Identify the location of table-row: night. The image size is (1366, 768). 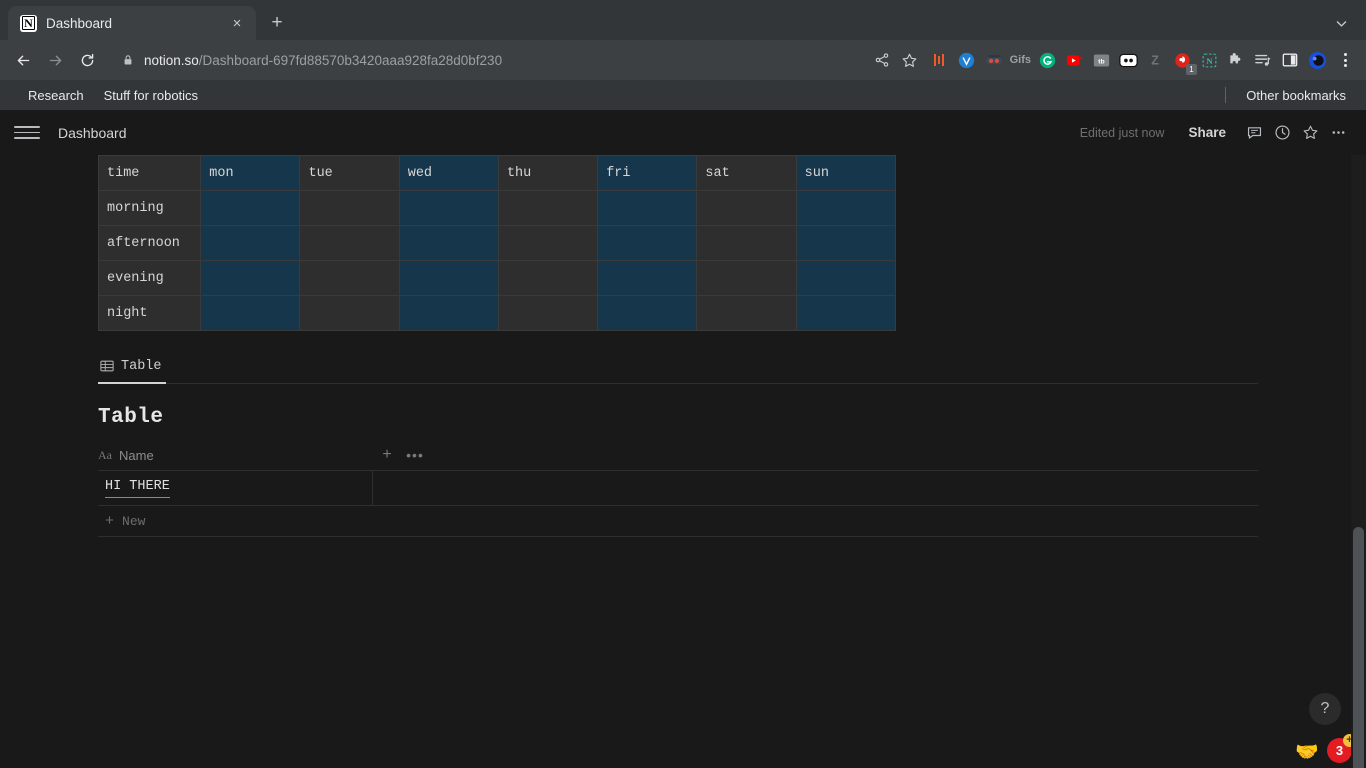
(497, 313).